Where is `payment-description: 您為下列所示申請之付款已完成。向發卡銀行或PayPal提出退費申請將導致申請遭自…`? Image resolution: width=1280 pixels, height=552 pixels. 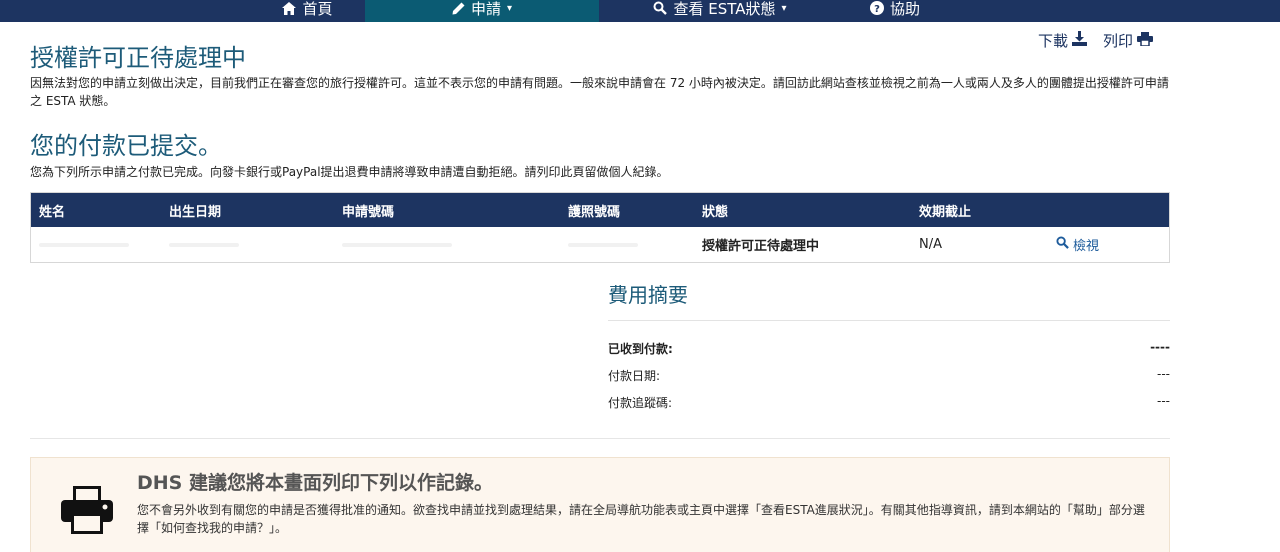 payment-description: 您為下列所示申請之付款已完成。向發卡銀行或PayPal提出退費申請將導致申請遭自… is located at coordinates (349, 172).